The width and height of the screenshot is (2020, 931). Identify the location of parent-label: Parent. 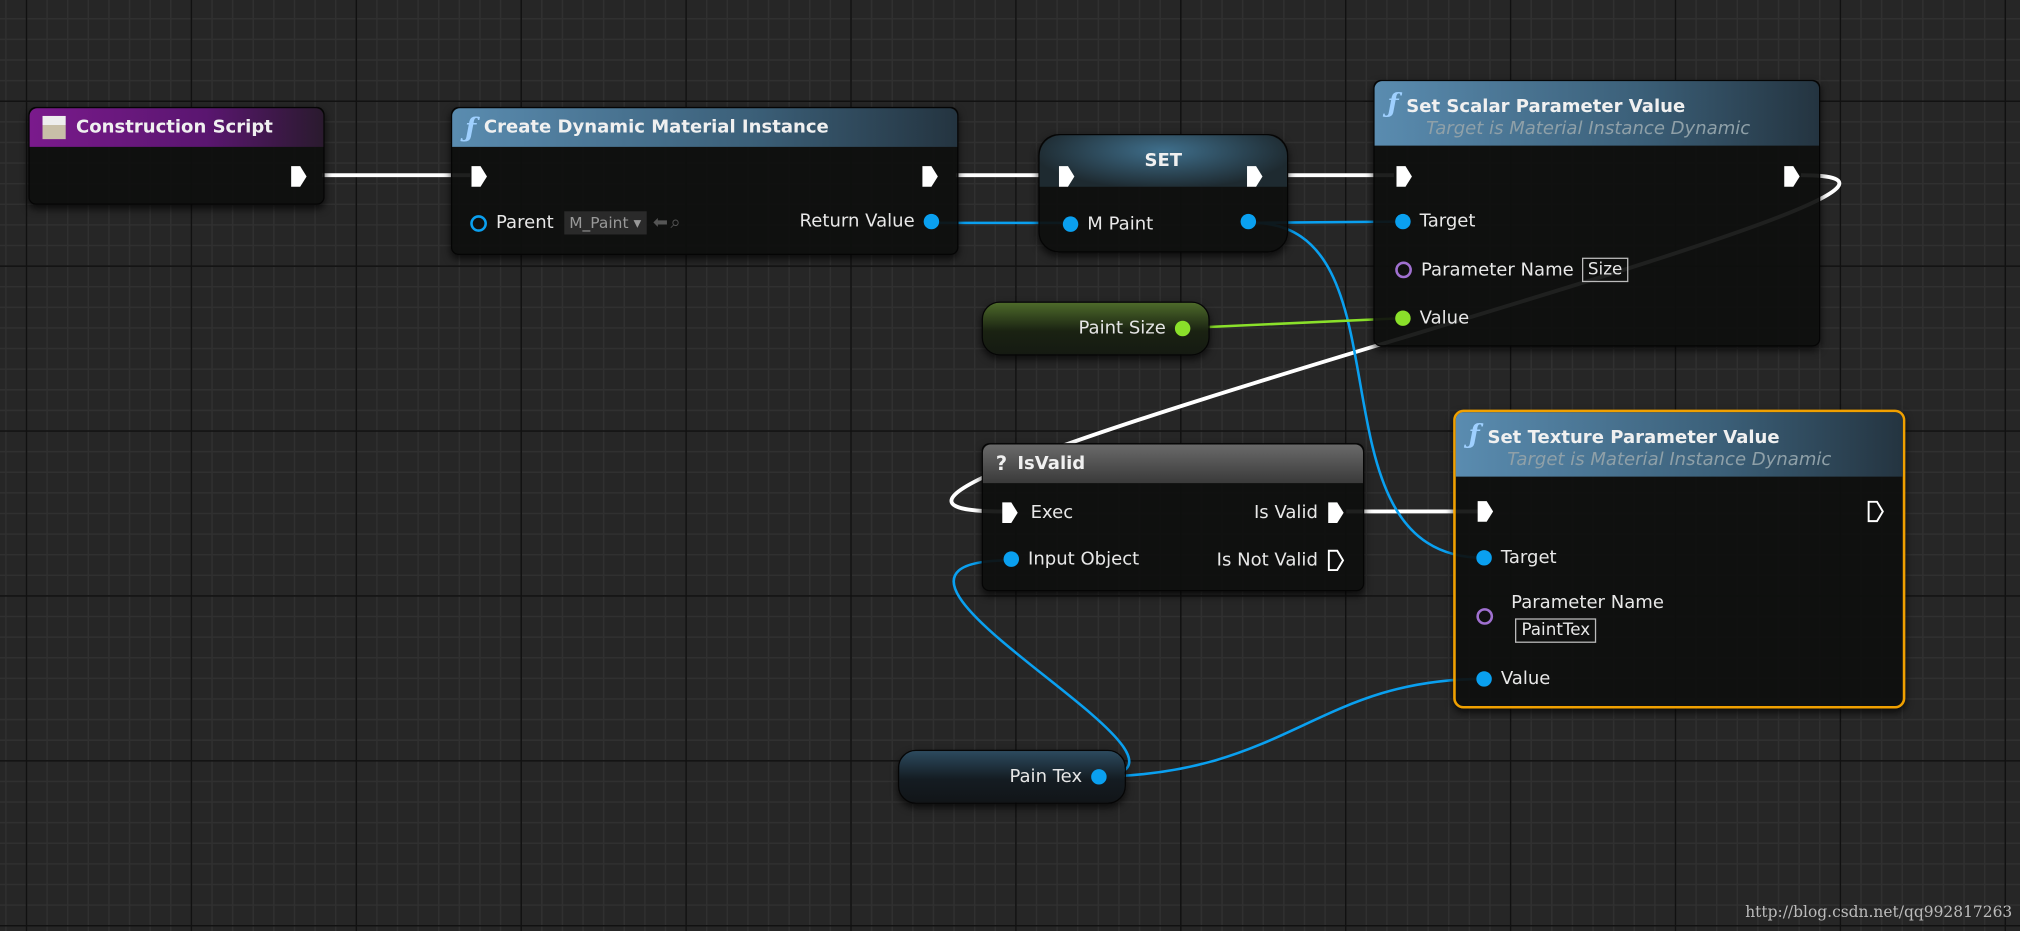
(524, 223).